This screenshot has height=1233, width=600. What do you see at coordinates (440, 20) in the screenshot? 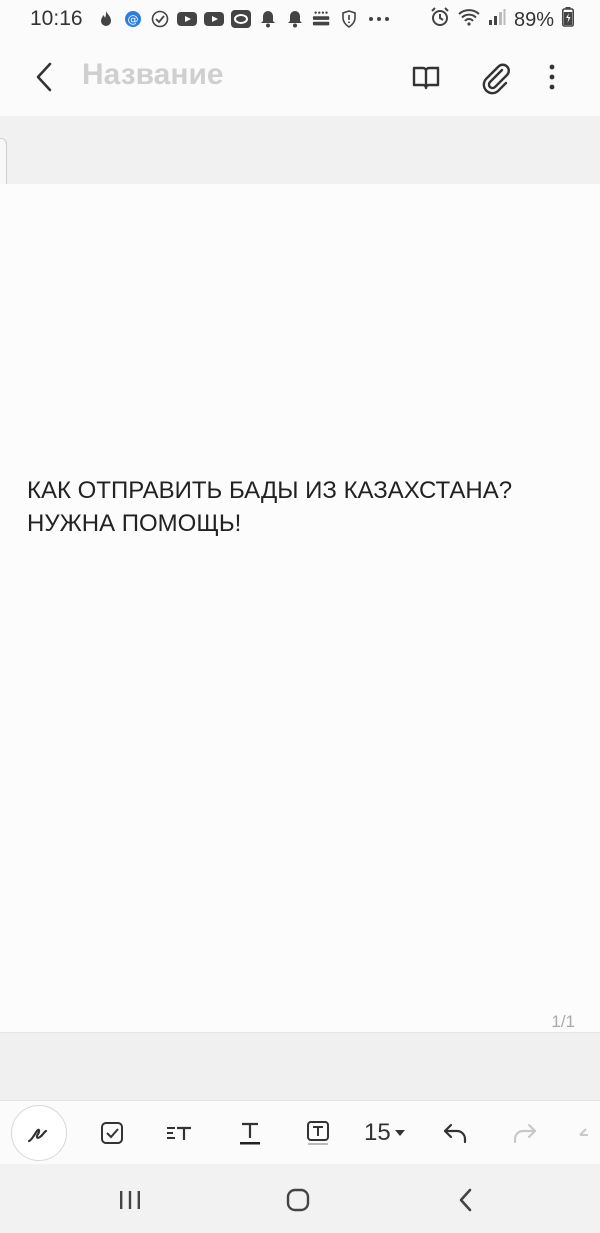
I see `alarm-icon` at bounding box center [440, 20].